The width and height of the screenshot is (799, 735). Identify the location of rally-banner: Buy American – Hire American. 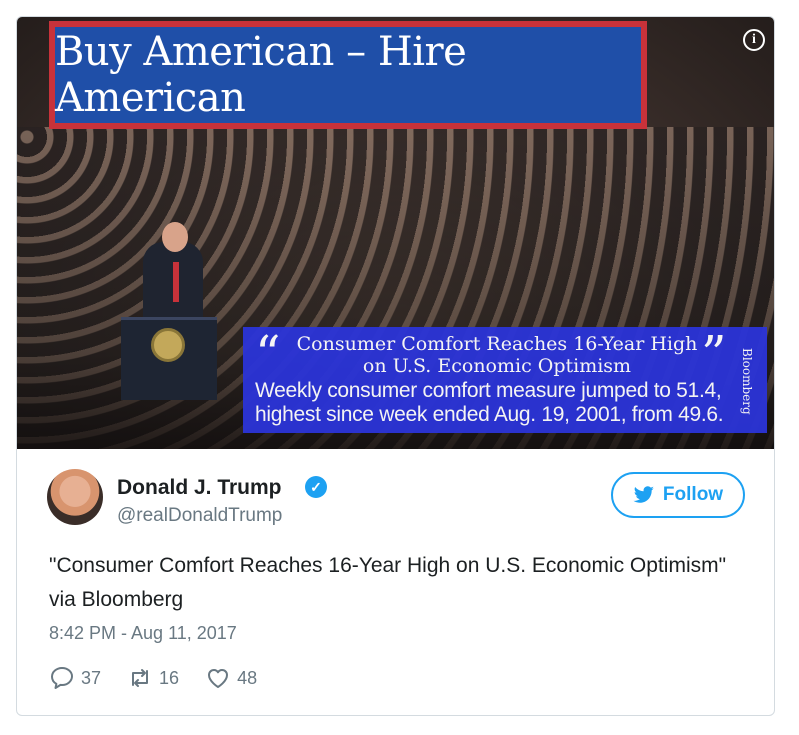
(348, 75).